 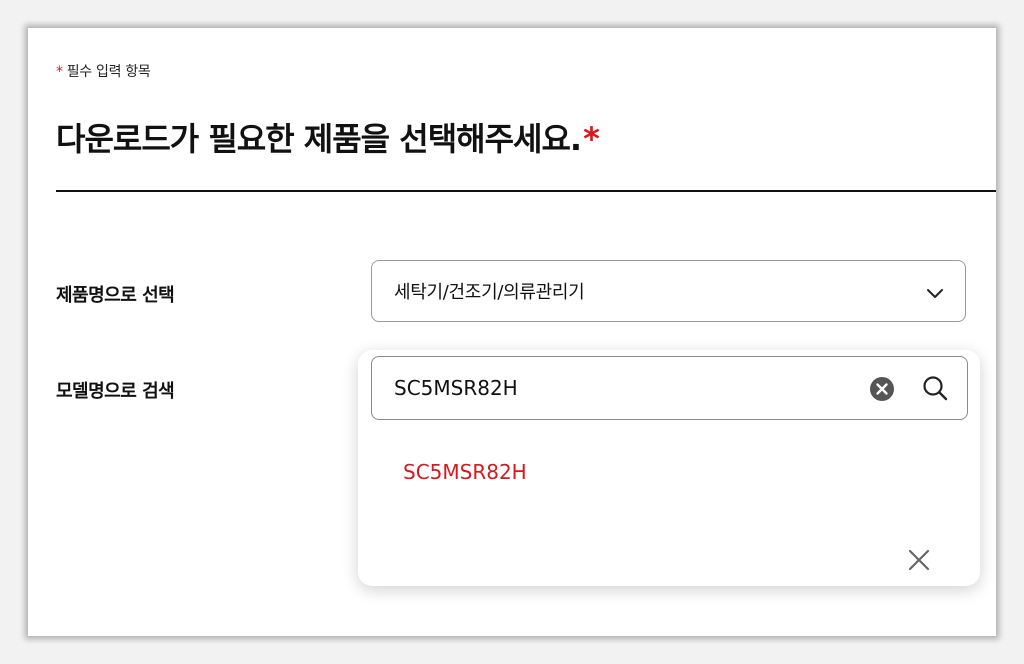 I want to click on model-search-box, so click(x=669, y=388).